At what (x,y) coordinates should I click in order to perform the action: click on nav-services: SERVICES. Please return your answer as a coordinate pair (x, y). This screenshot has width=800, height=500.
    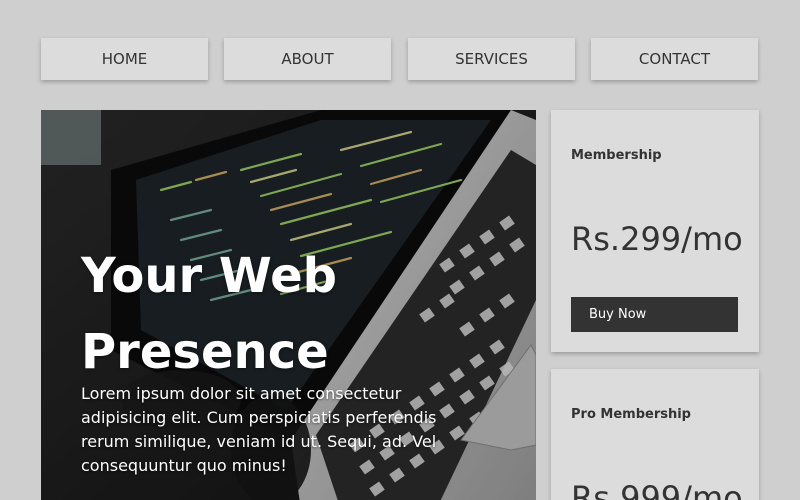
    Looking at the image, I should click on (491, 59).